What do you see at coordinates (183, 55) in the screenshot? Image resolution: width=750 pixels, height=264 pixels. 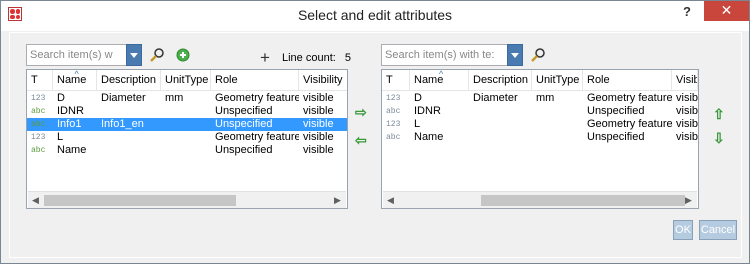 I see `add-green-icon` at bounding box center [183, 55].